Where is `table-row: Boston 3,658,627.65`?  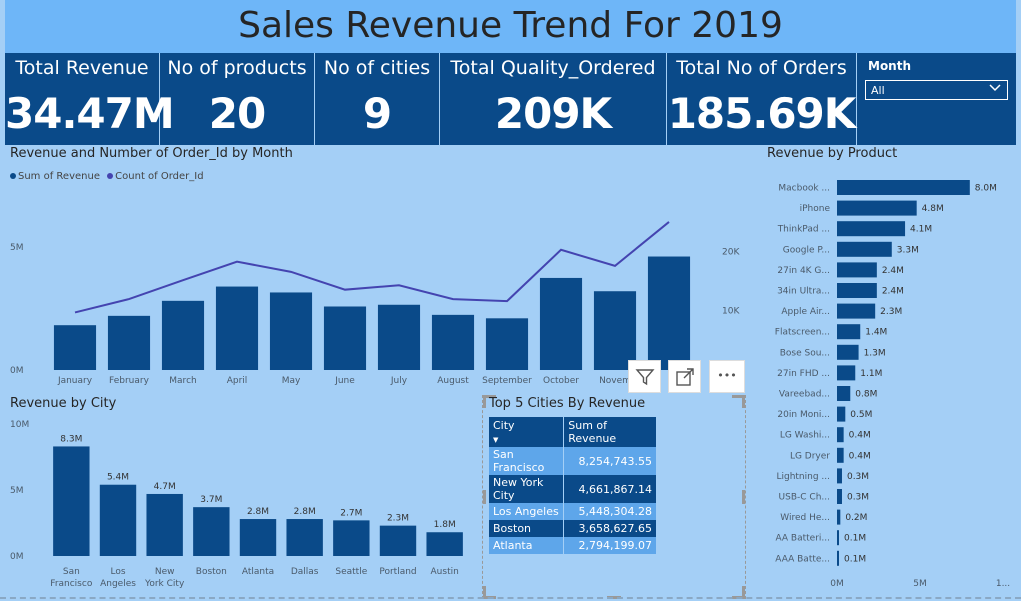 table-row: Boston 3,658,627.65 is located at coordinates (573, 528).